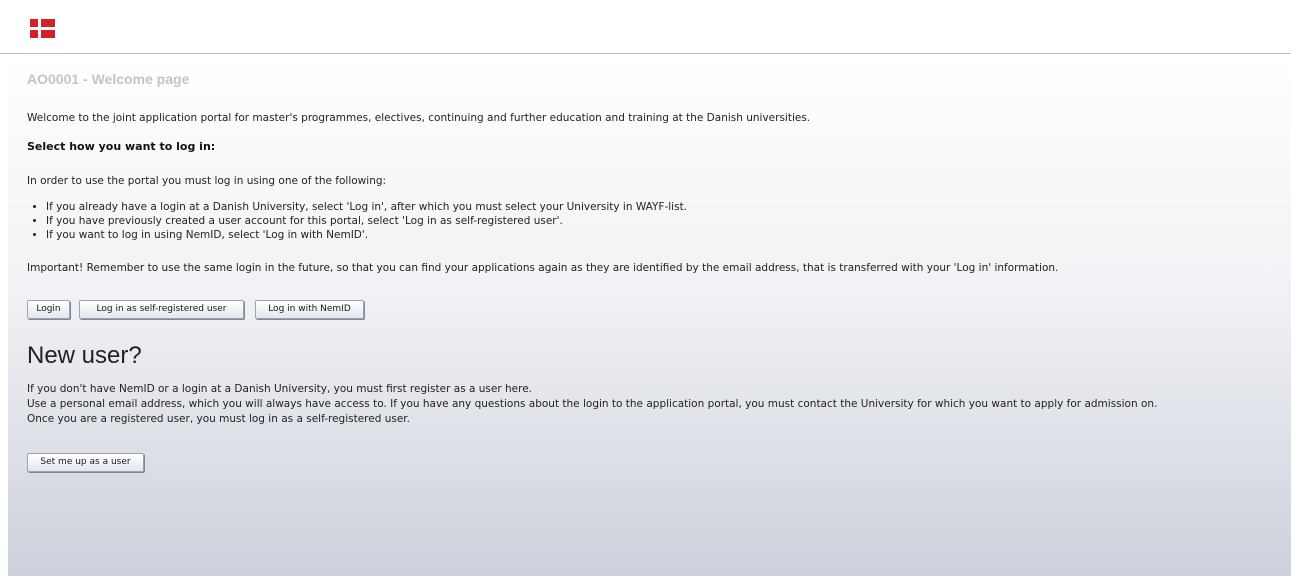 This screenshot has width=1291, height=576. What do you see at coordinates (48, 309) in the screenshot?
I see `login-button: Login` at bounding box center [48, 309].